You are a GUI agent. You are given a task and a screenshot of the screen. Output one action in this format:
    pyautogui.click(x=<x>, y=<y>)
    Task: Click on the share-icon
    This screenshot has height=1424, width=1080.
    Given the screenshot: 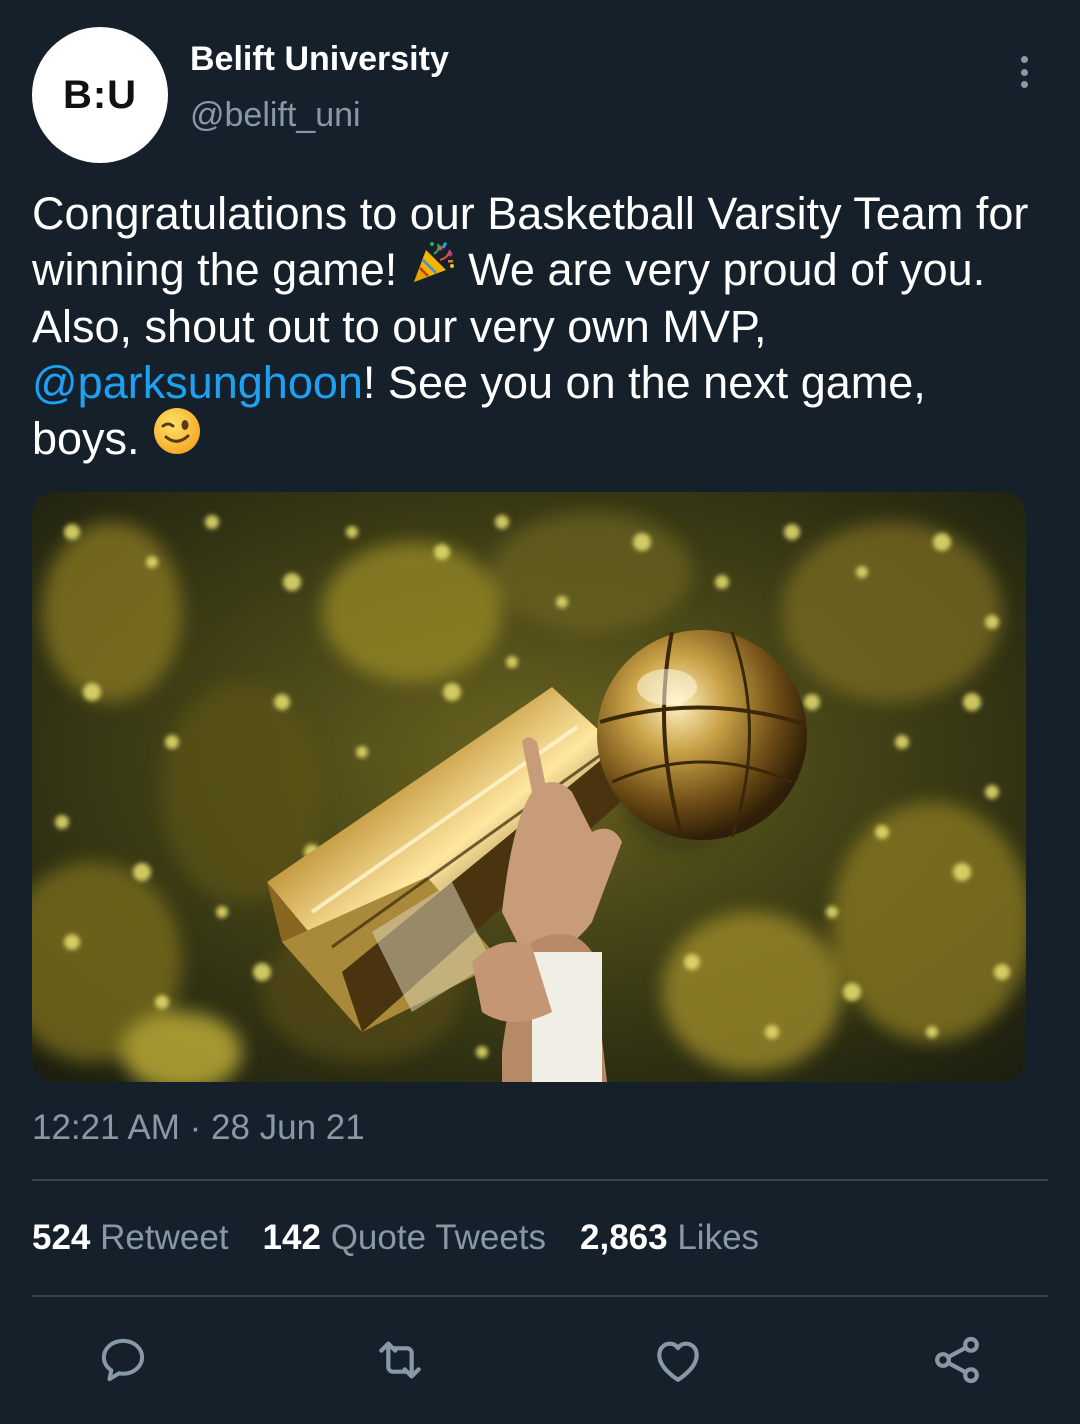 What is the action you would take?
    pyautogui.click(x=957, y=1360)
    